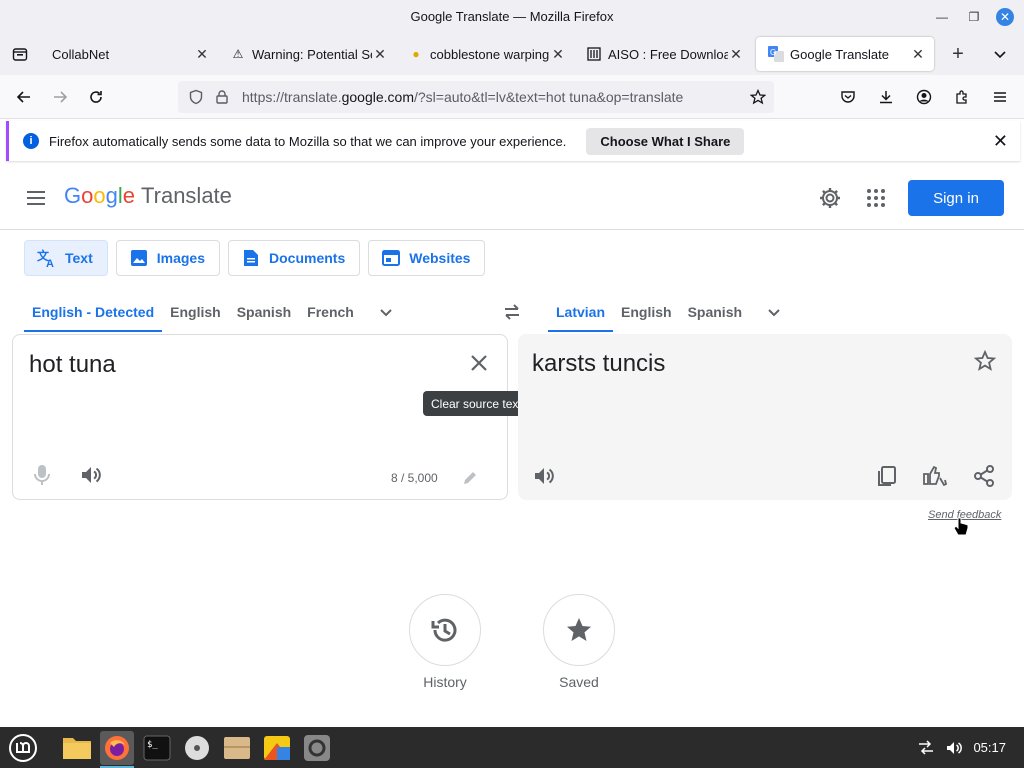 The height and width of the screenshot is (768, 1024). I want to click on swap-arrows-icon, so click(512, 312).